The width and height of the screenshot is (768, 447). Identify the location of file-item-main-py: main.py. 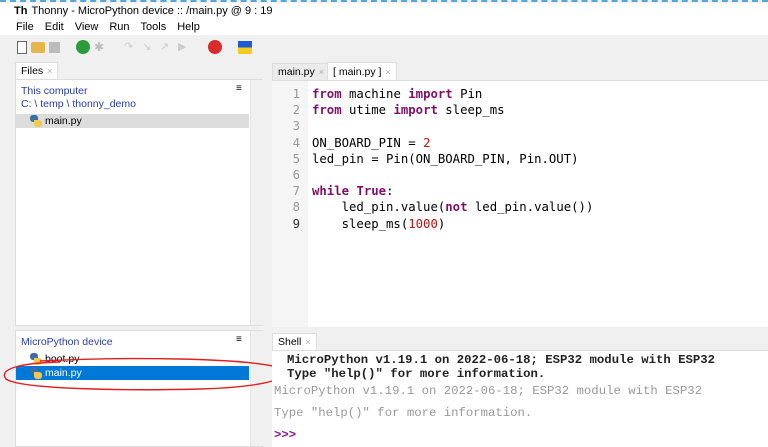
(132, 121).